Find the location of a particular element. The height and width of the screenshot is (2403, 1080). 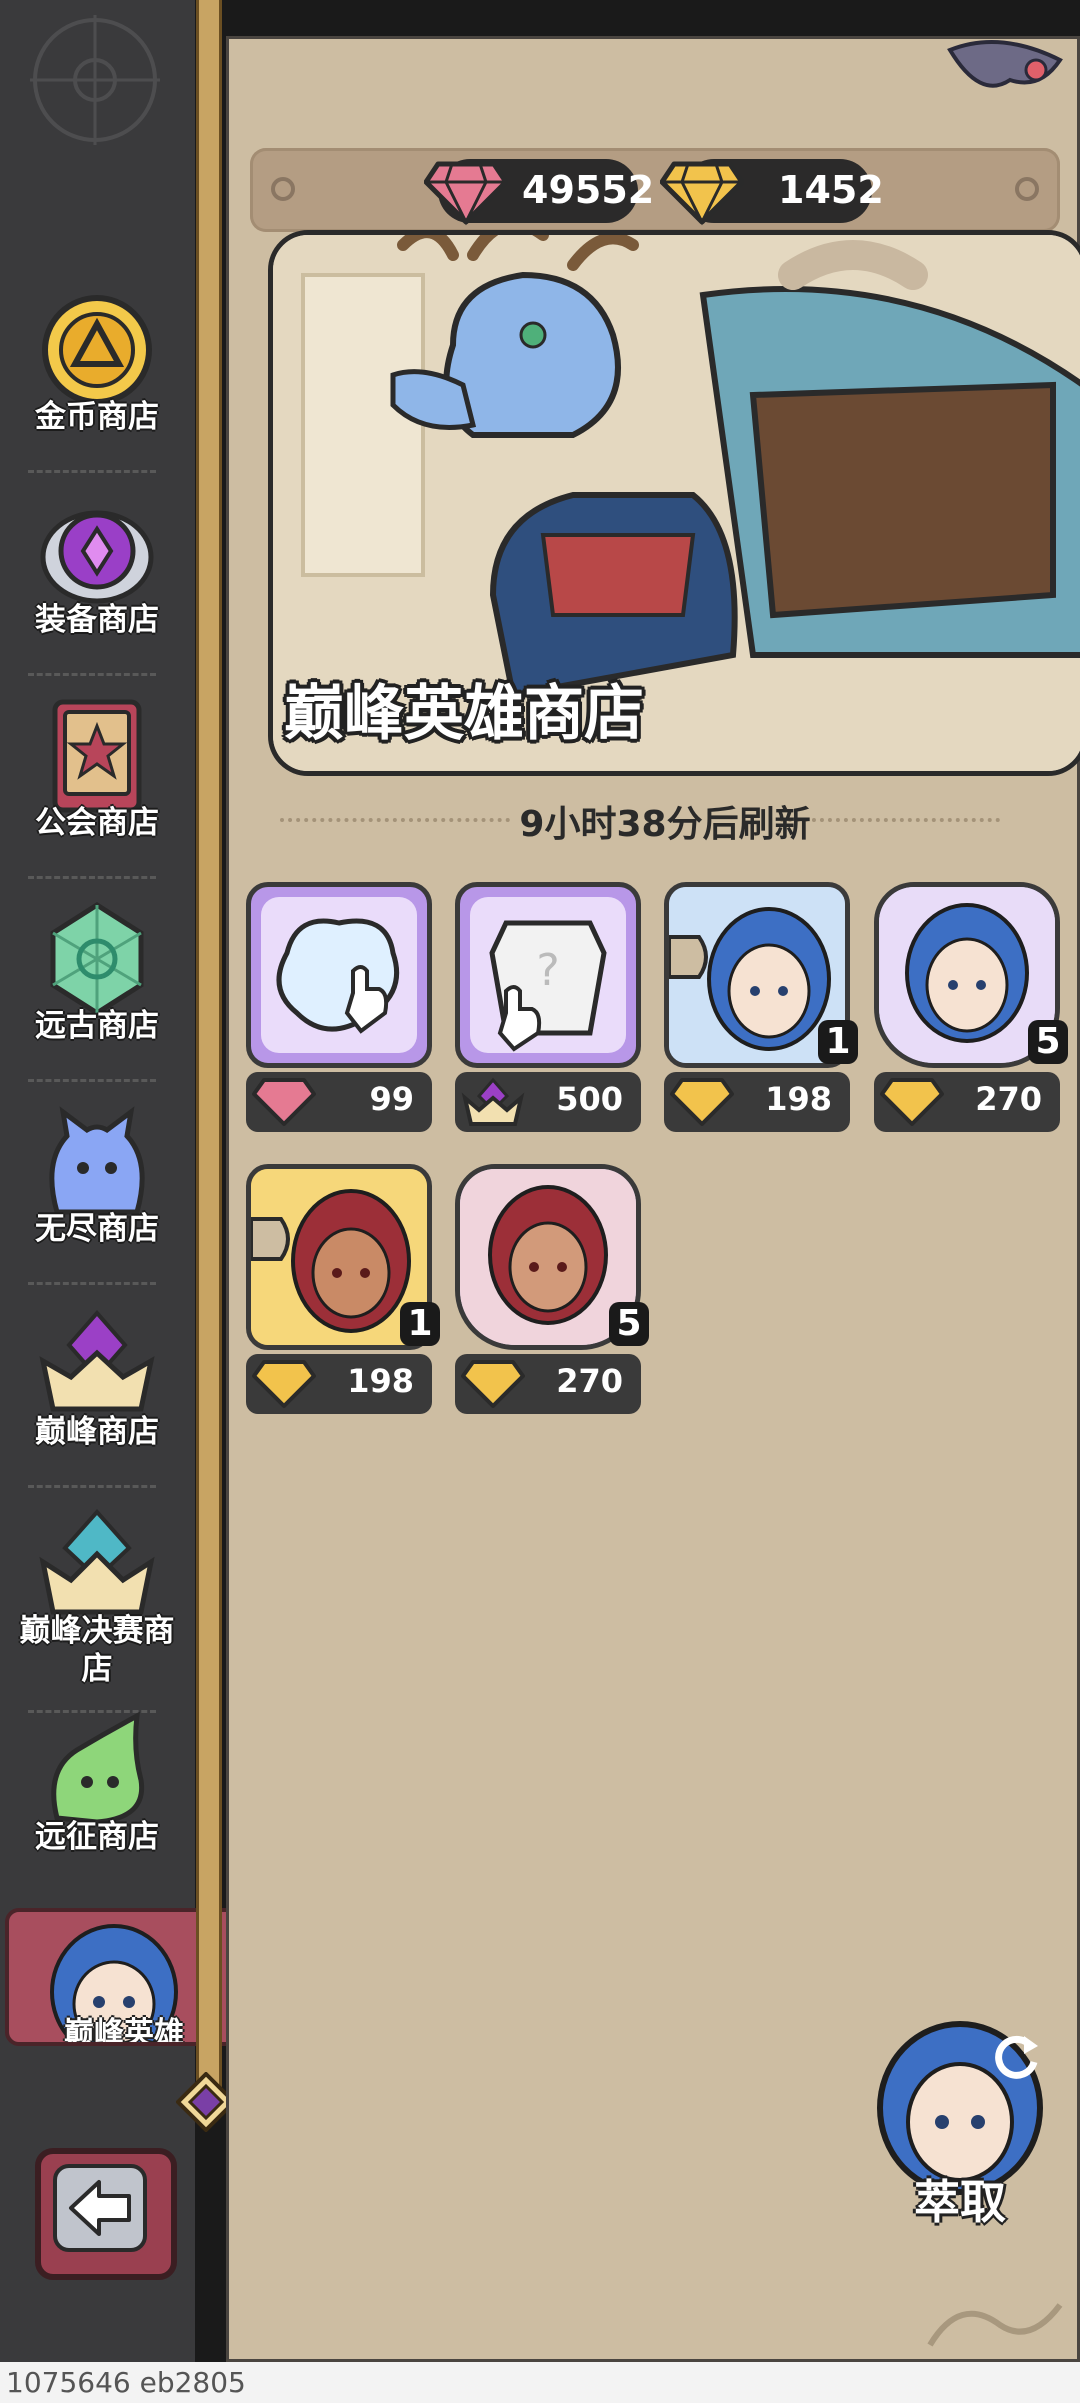

gold-amount: 1452 is located at coordinates (831, 190).